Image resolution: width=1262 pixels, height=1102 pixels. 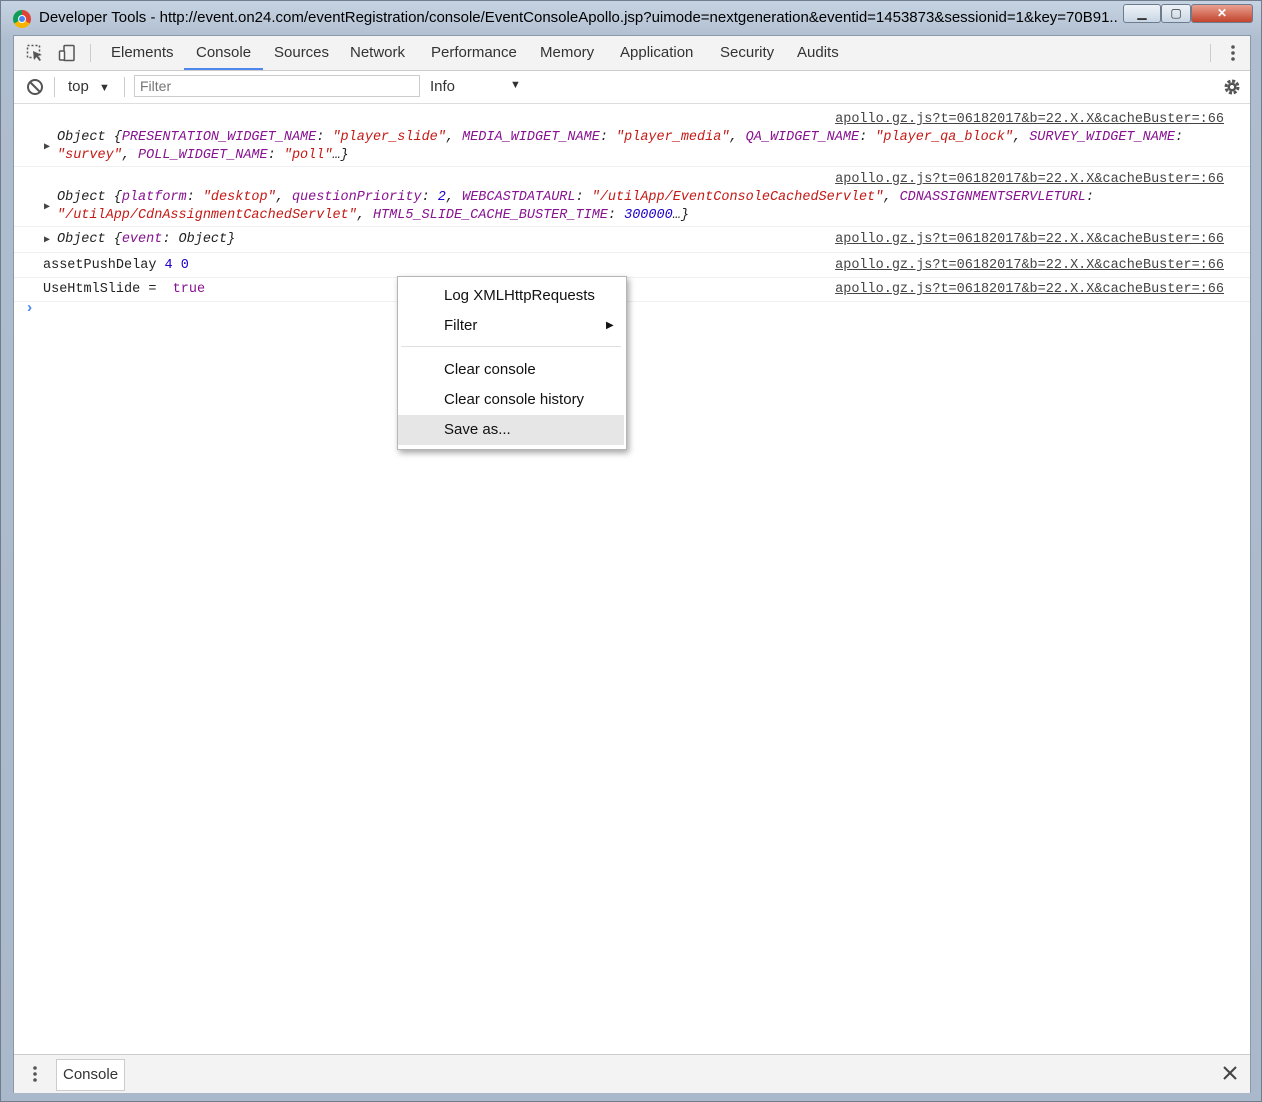 What do you see at coordinates (511, 296) in the screenshot?
I see `menu-item-log-xmlhttprequests: Log XMLHttpRequests` at bounding box center [511, 296].